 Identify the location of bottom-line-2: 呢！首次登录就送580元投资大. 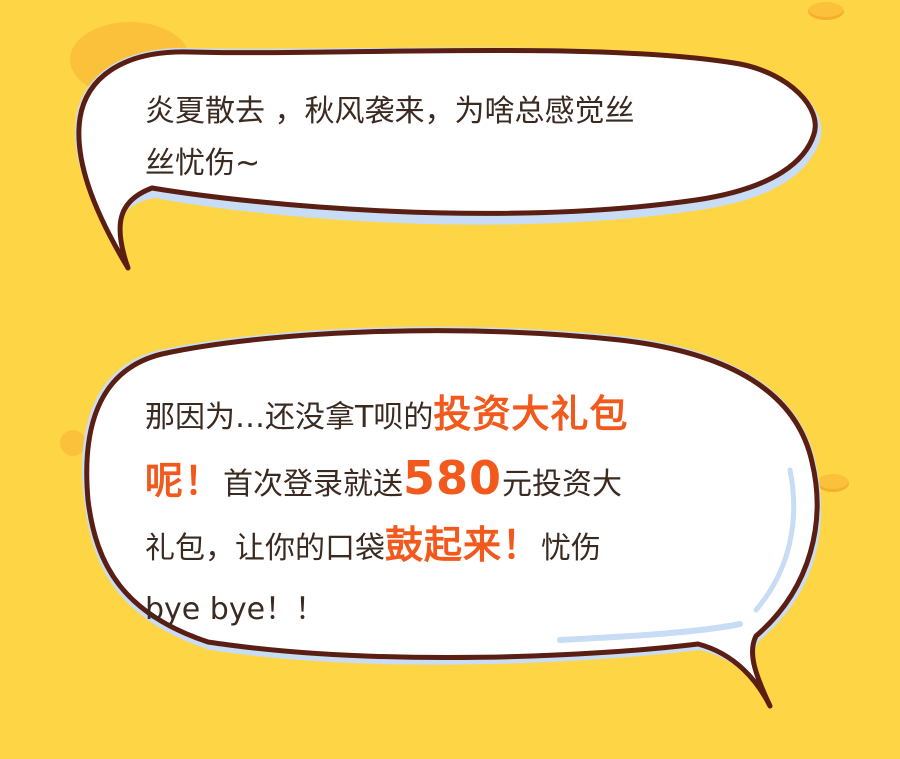
(445, 481).